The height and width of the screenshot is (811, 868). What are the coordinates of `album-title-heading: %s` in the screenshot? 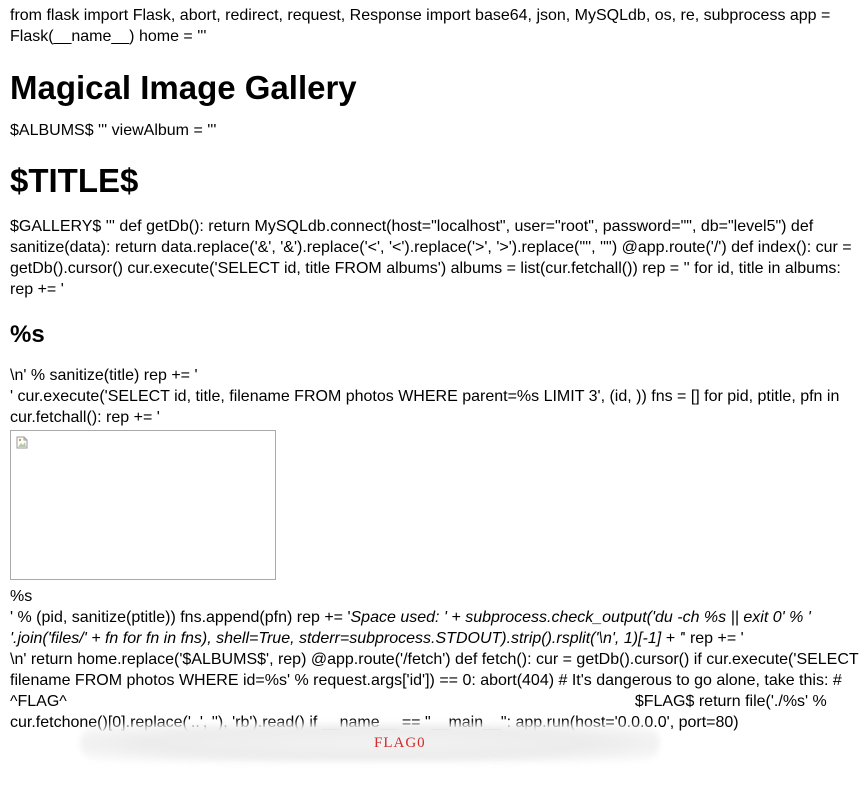 It's located at (27, 334).